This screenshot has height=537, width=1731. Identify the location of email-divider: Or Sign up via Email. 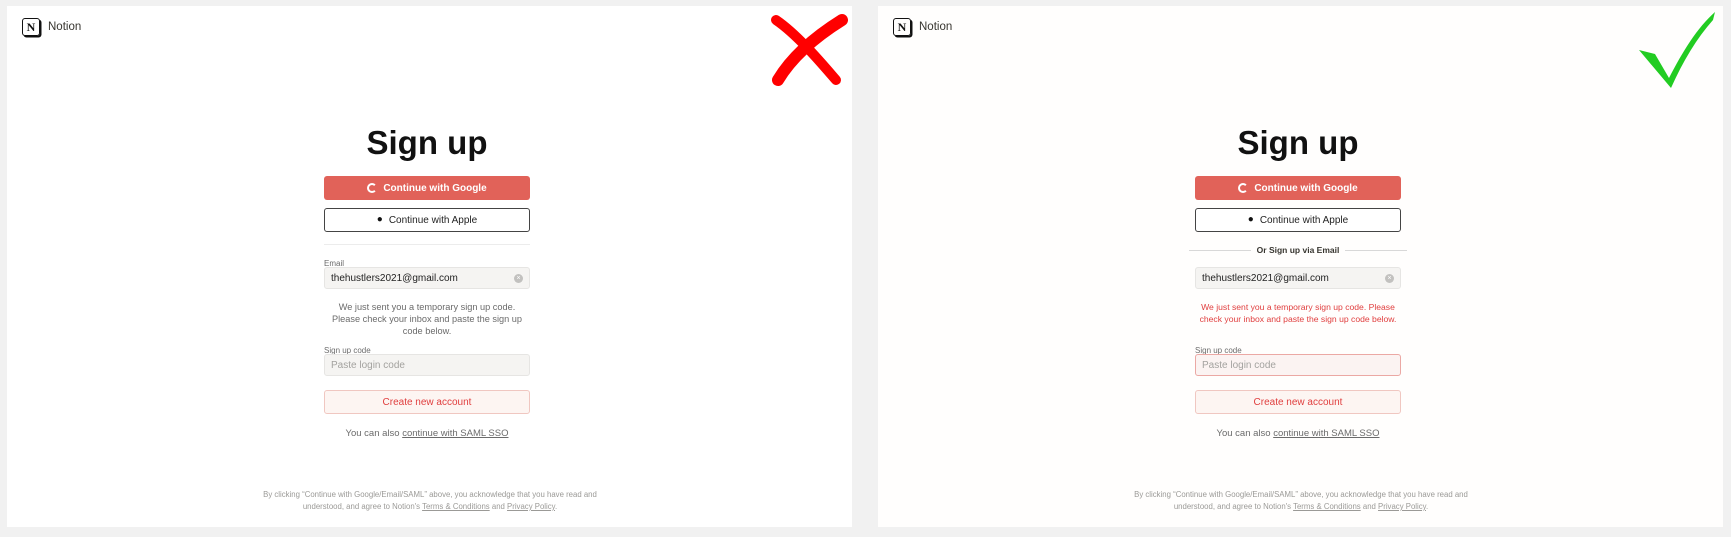
(1298, 250).